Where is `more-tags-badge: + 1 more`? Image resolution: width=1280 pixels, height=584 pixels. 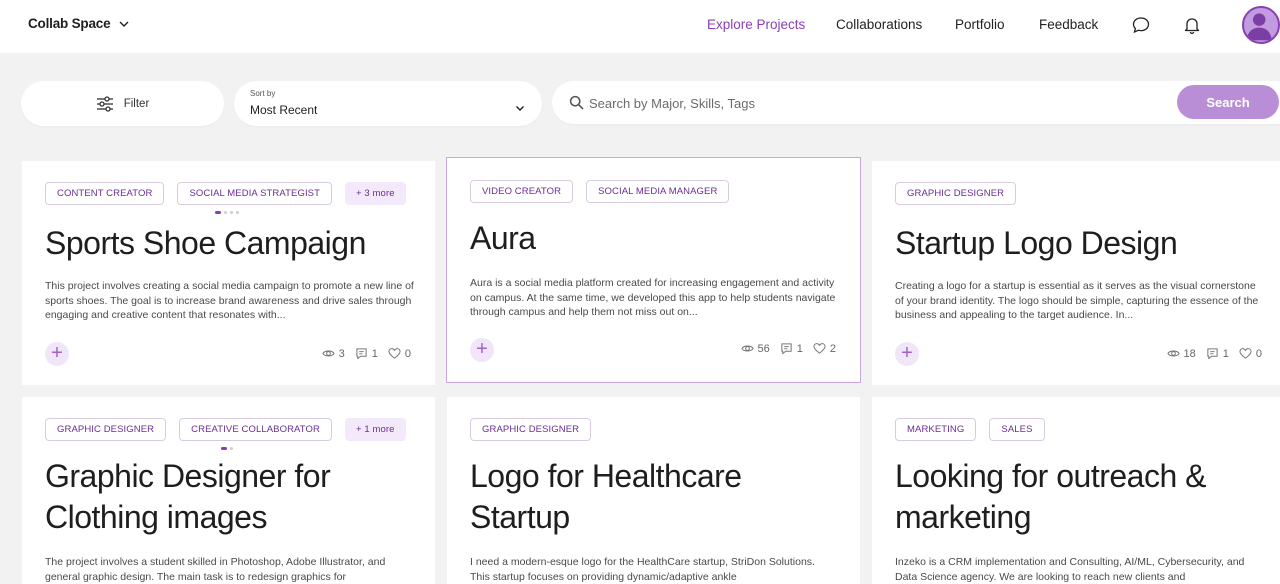 more-tags-badge: + 1 more is located at coordinates (375, 429).